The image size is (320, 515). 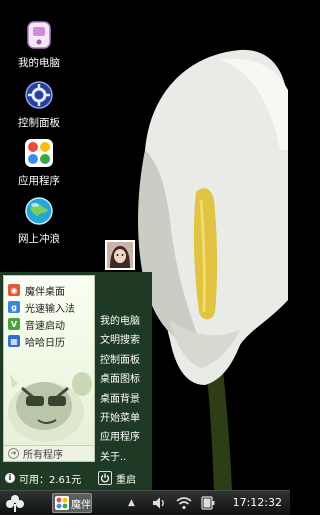 I want to click on quick-launch-icon: V, so click(x=14, y=324).